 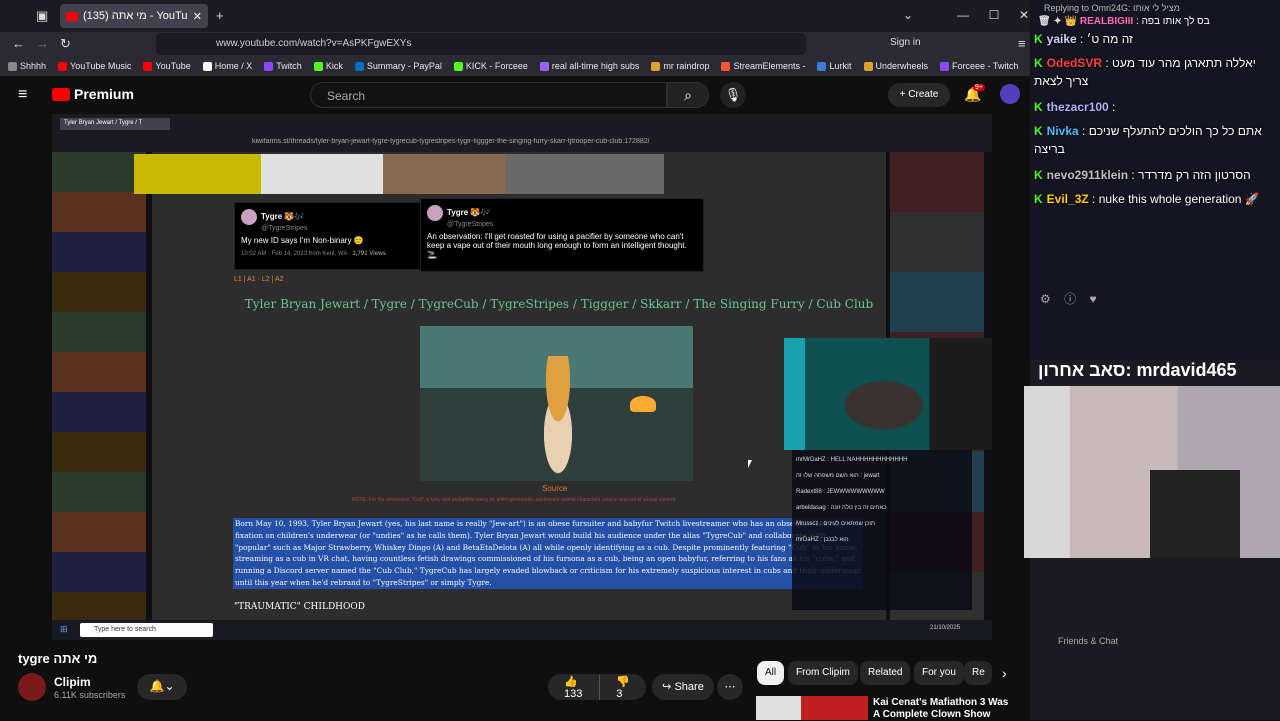 I want to click on friends-chat-label: Friends & Chat, so click(x=1088, y=641).